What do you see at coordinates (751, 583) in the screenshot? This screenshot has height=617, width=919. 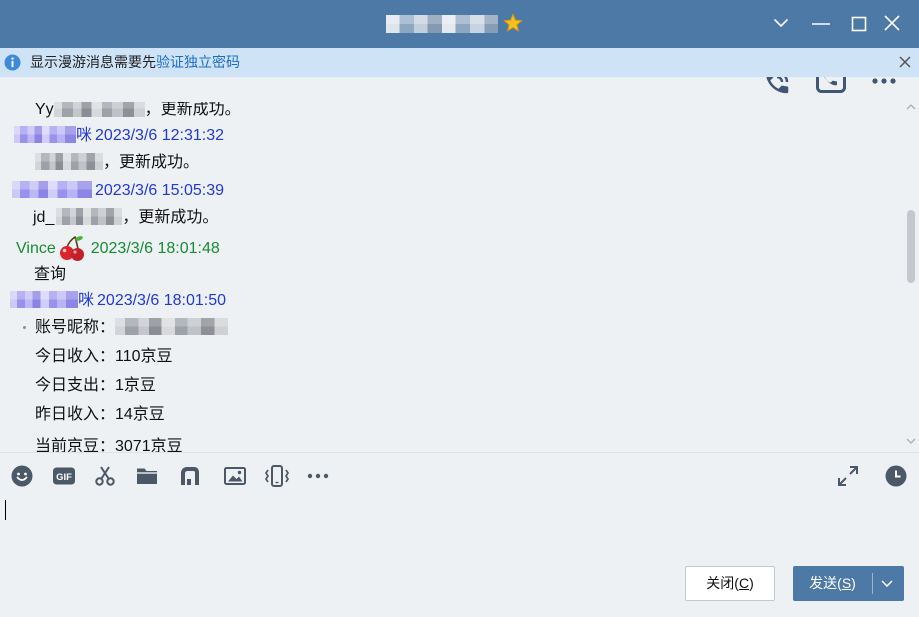 I see `close-button-label-end: )` at bounding box center [751, 583].